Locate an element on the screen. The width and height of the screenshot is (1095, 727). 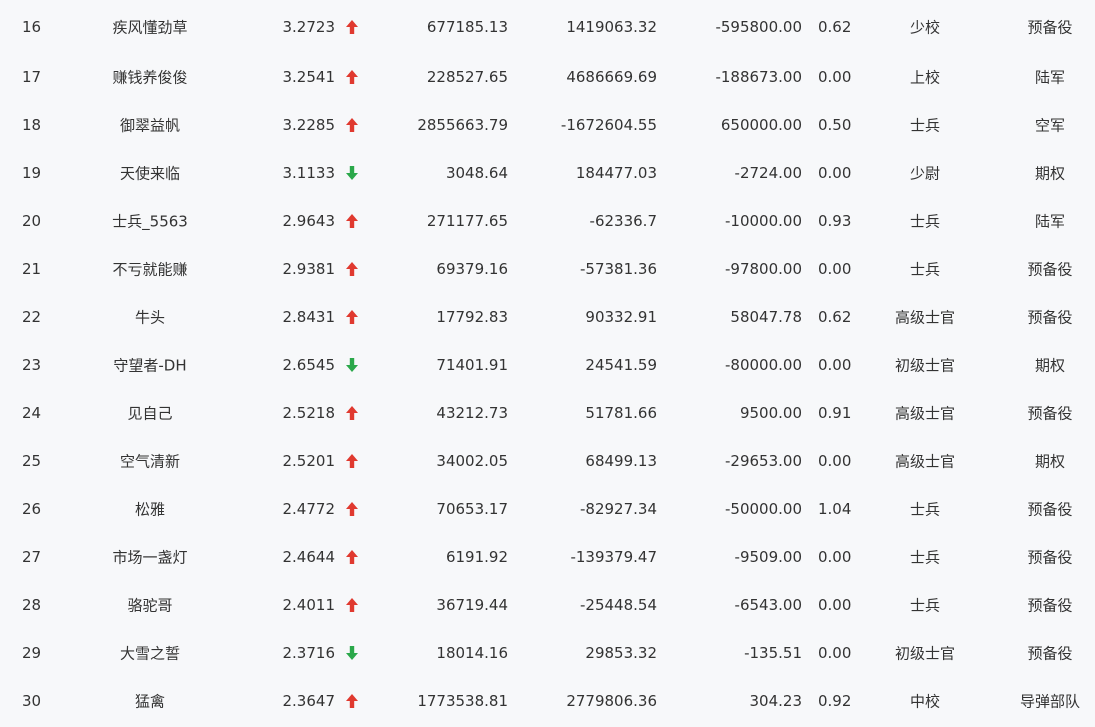
score-cell: 2.6545 is located at coordinates (309, 365).